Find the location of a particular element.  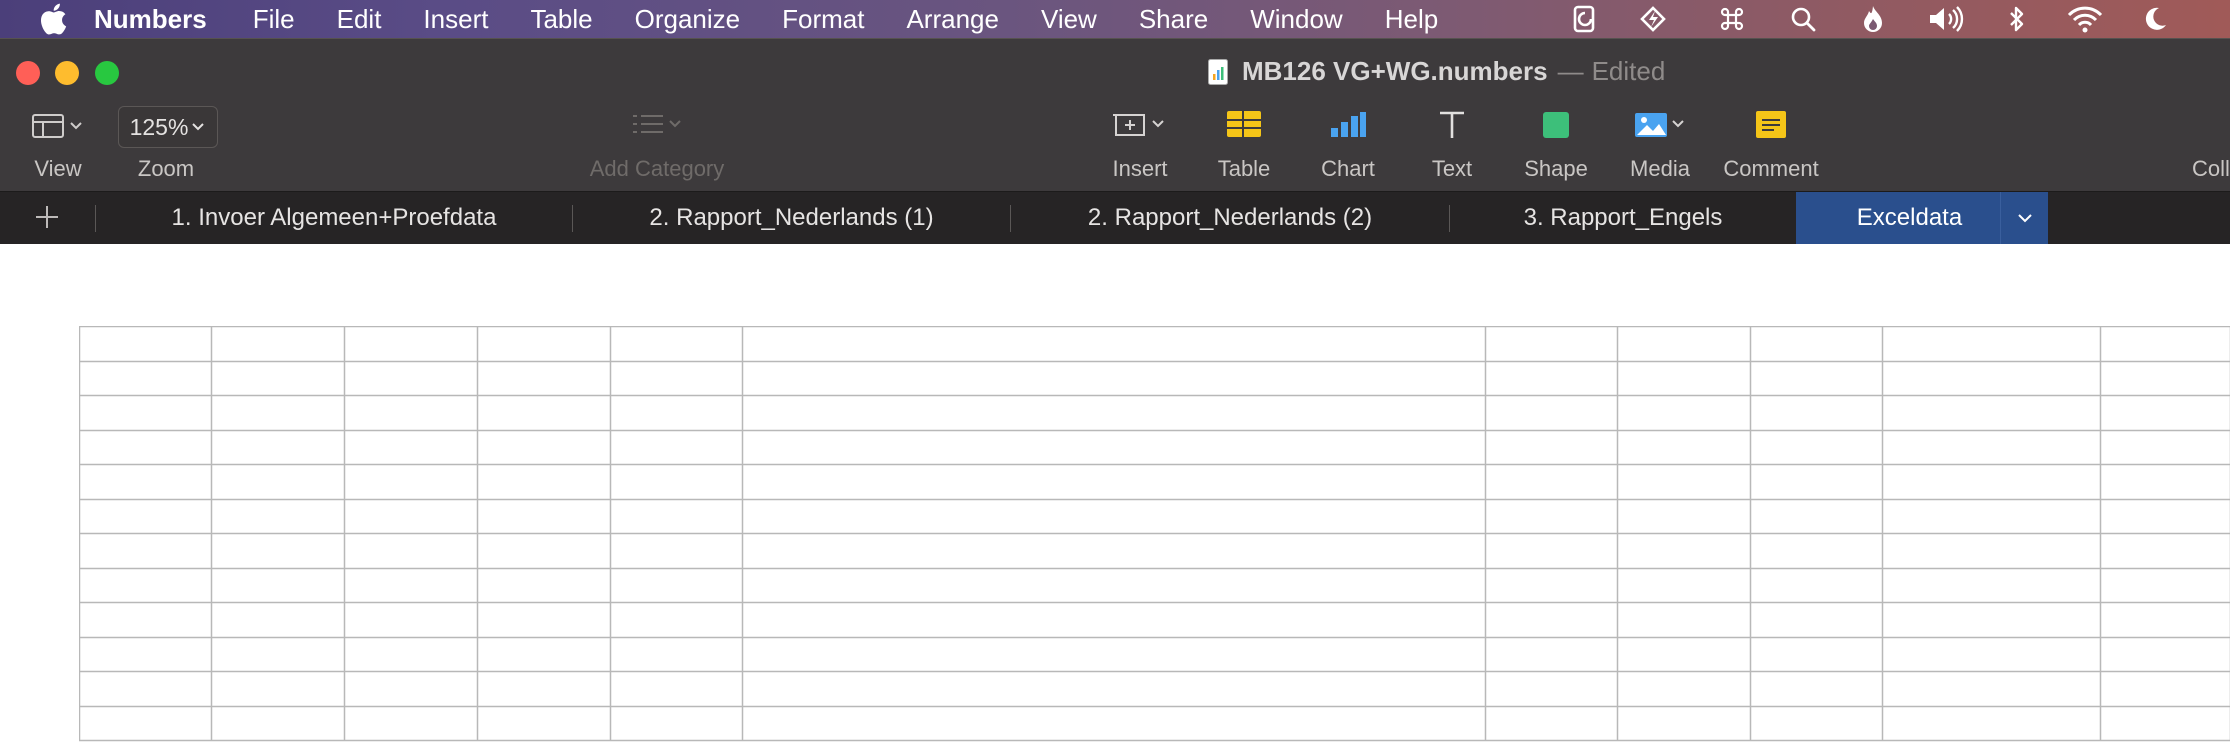

tab-label: 2. Rapport_Nederlands (2) is located at coordinates (1230, 217).